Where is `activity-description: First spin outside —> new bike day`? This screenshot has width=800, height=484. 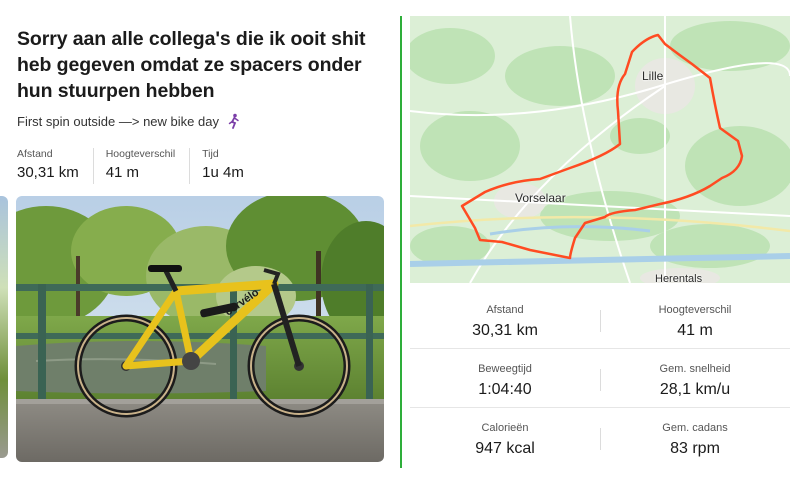
activity-description: First spin outside —> new bike day is located at coordinates (129, 121).